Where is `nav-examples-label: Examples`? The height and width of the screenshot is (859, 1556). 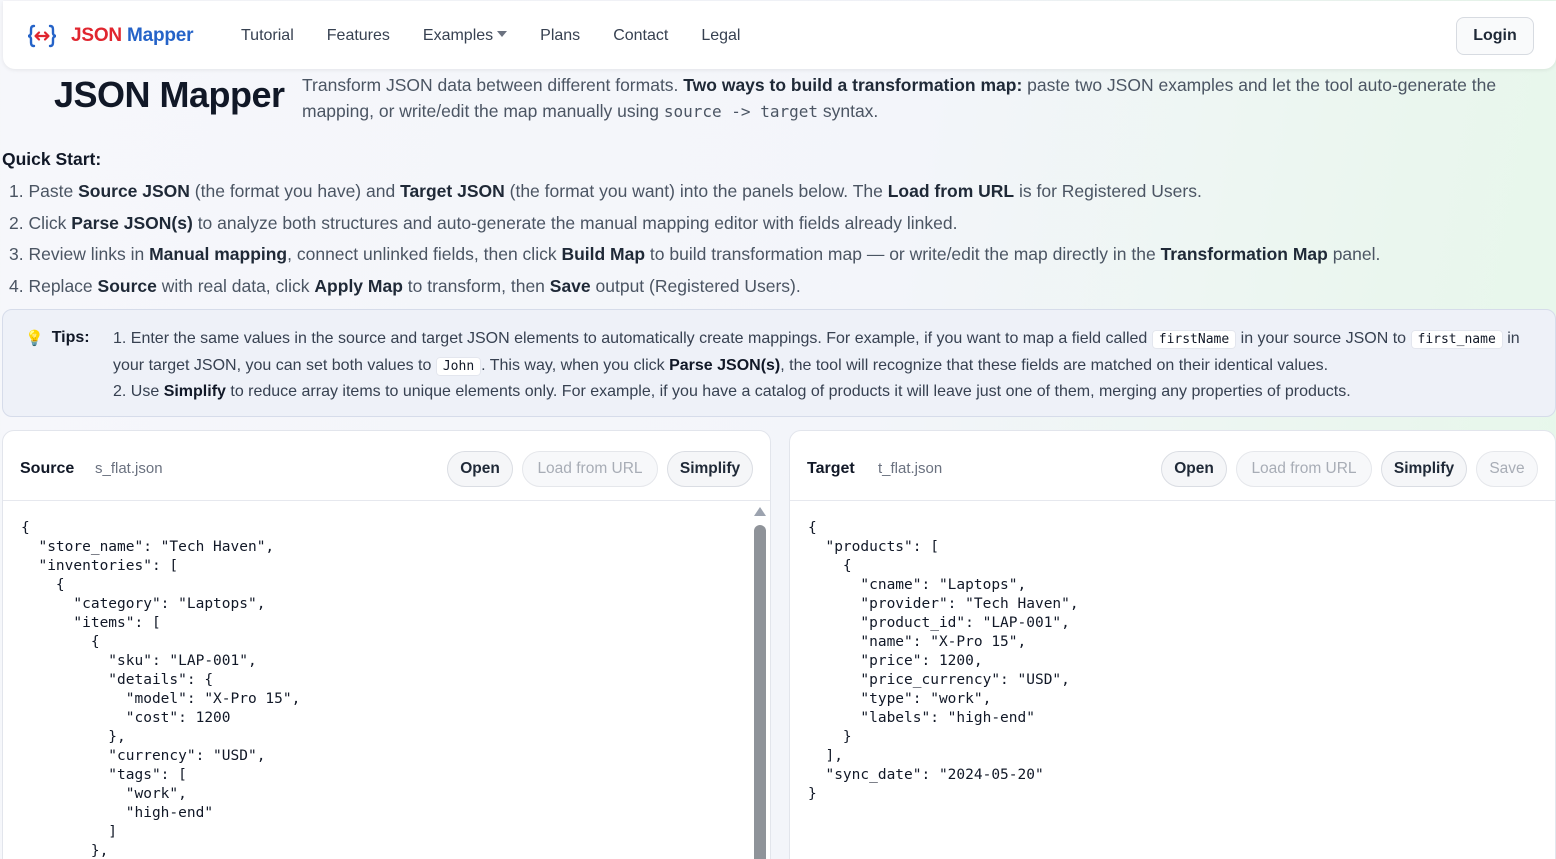 nav-examples-label: Examples is located at coordinates (458, 35).